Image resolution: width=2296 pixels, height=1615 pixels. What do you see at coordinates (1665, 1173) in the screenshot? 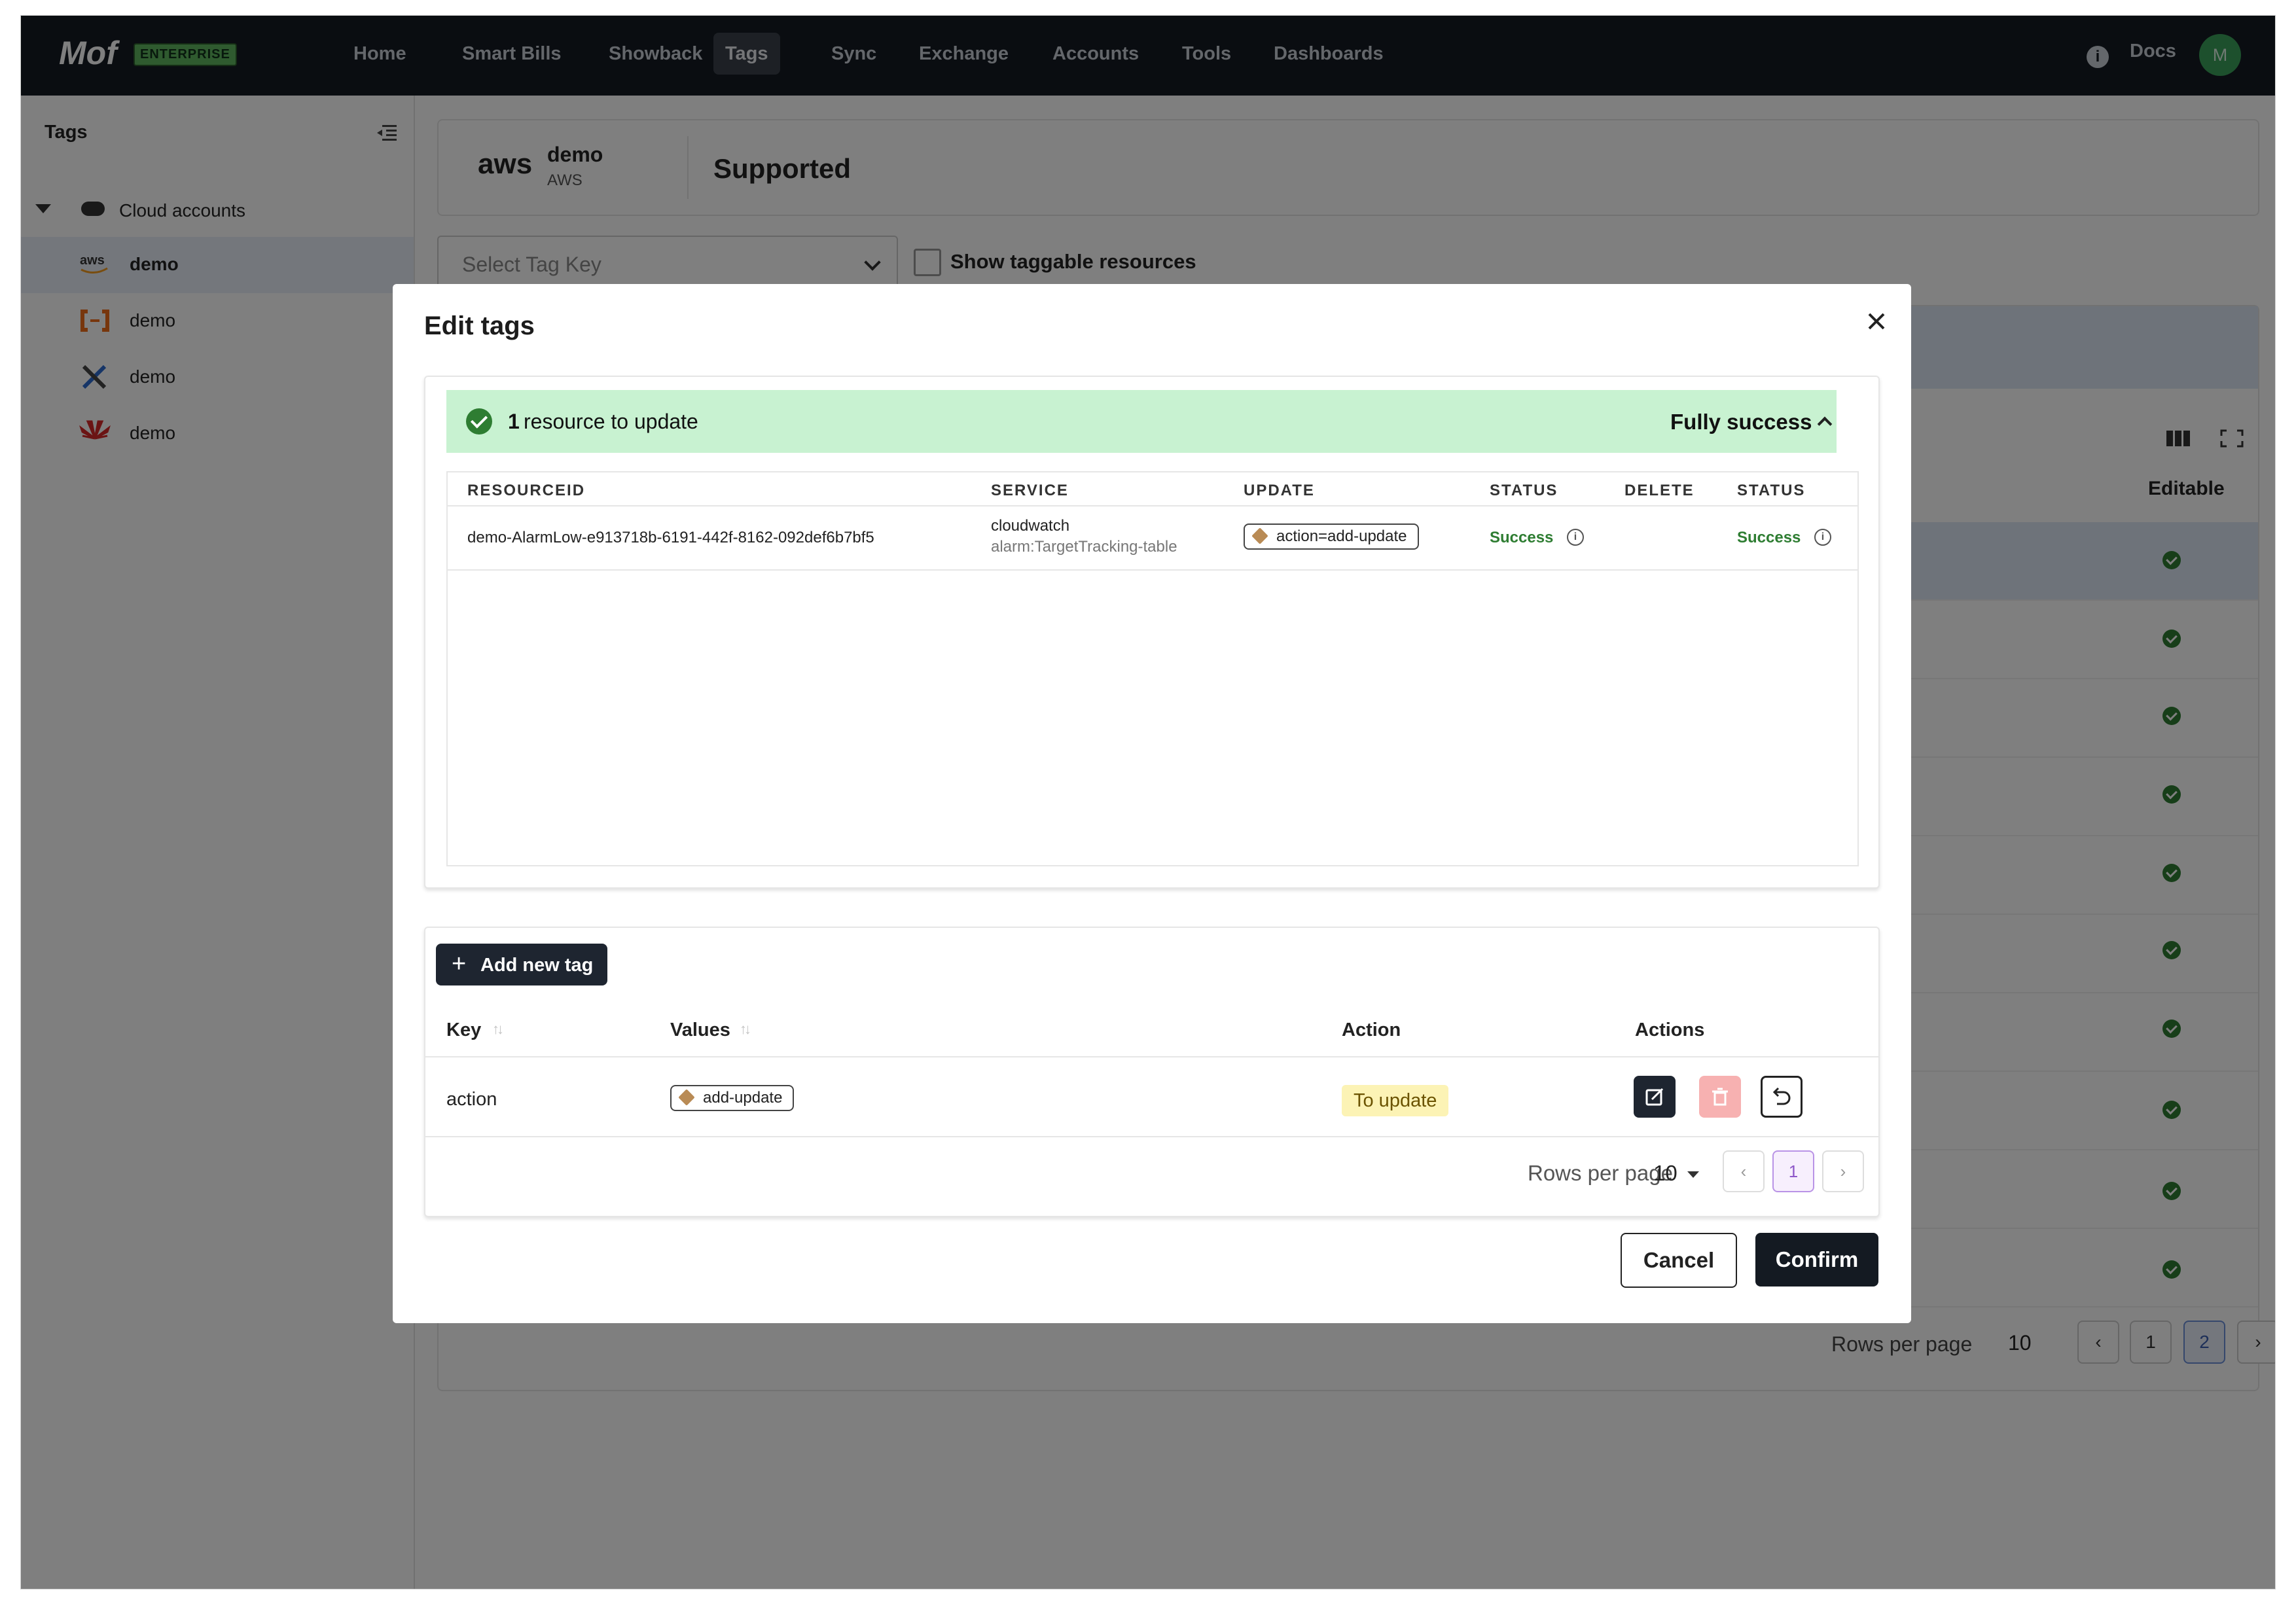
I see `rows-per-page-select: 10` at bounding box center [1665, 1173].